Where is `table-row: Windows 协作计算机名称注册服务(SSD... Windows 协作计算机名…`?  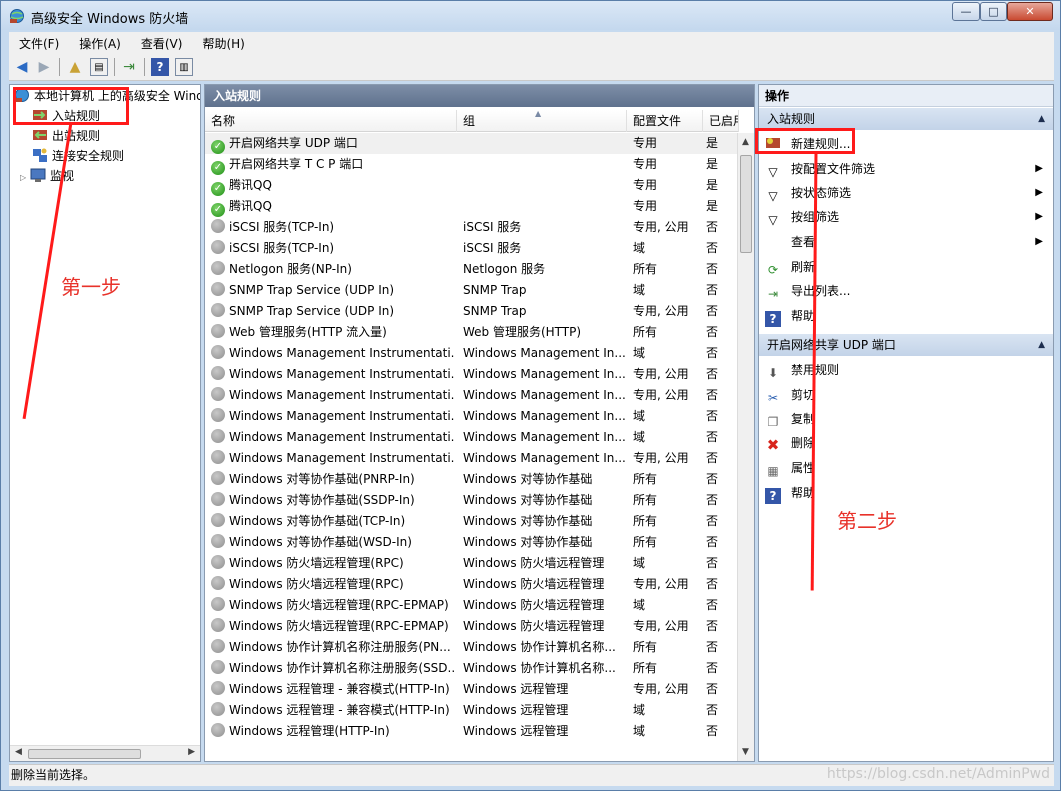
table-row: Windows 协作计算机名称注册服务(SSD... Windows 协作计算机名… is located at coordinates (472, 668).